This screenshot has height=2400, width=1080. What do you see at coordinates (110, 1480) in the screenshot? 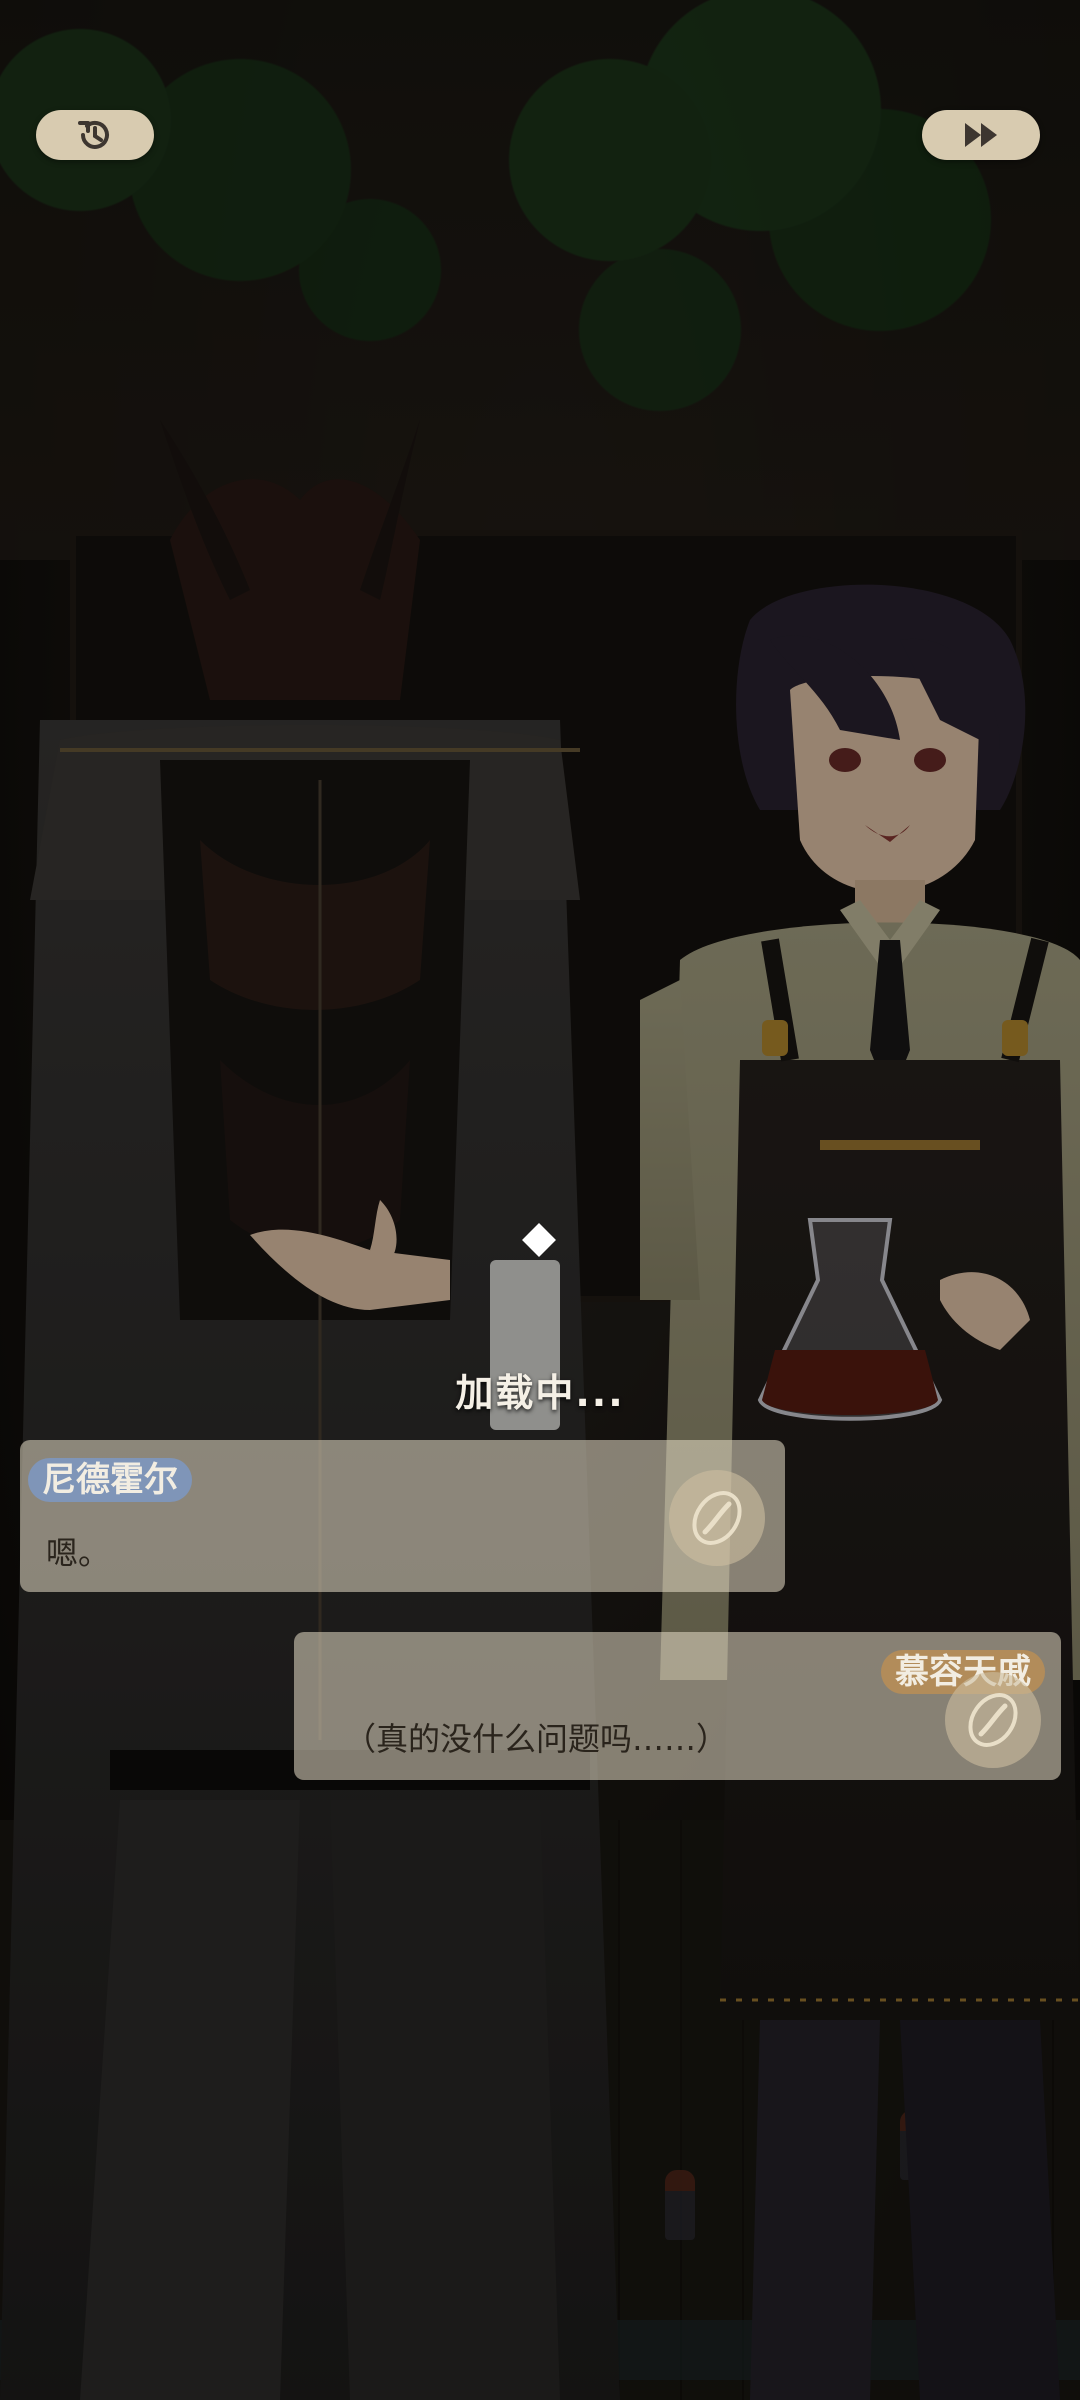
I see `speaker-name-tag: 尼德霍尔` at bounding box center [110, 1480].